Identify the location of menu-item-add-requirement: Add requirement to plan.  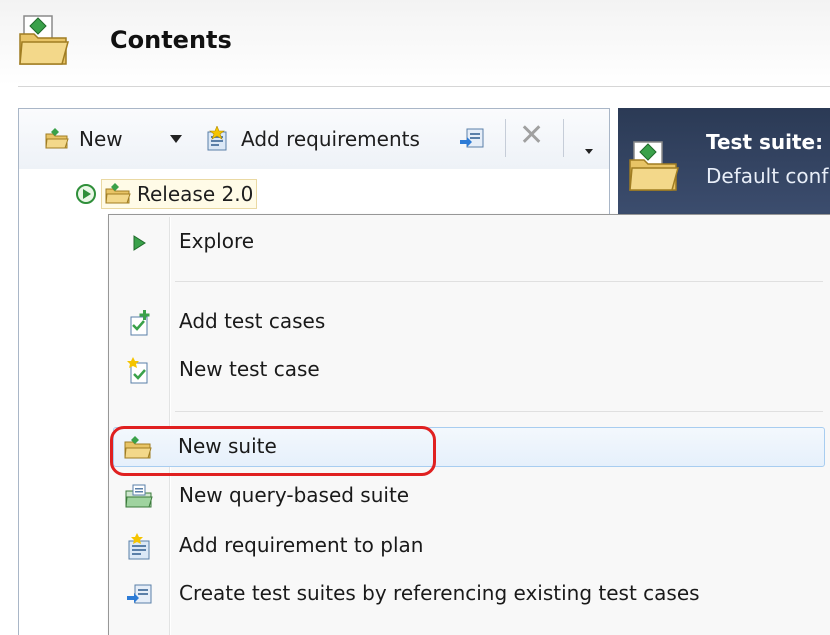
(470, 546).